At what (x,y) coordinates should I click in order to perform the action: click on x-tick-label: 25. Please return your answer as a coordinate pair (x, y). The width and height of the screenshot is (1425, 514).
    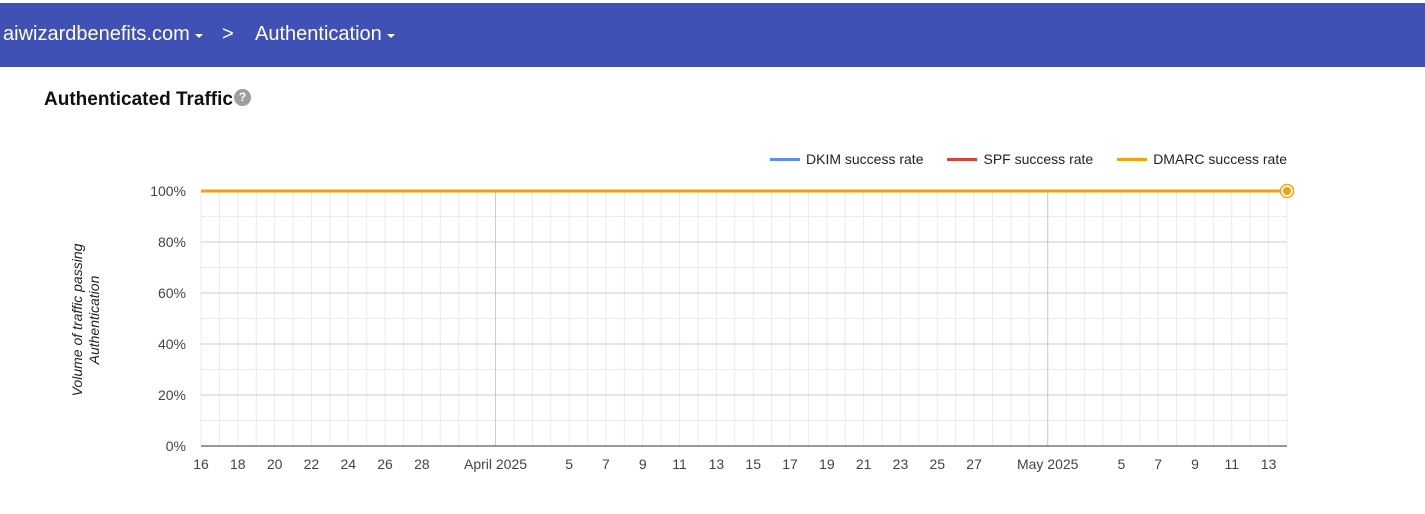
    Looking at the image, I should click on (937, 464).